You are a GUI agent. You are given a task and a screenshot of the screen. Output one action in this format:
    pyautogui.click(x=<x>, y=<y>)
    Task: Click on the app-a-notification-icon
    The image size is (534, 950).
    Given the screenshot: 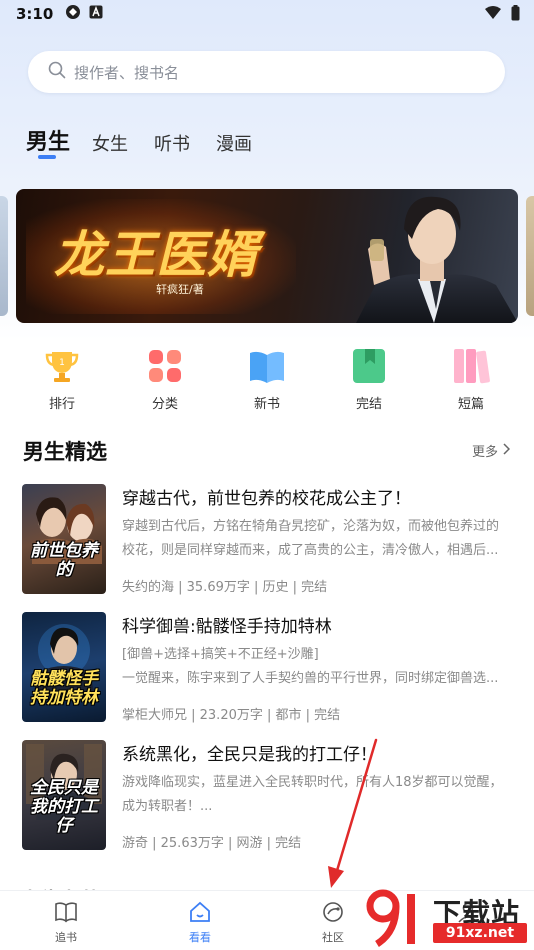 What is the action you would take?
    pyautogui.click(x=96, y=14)
    